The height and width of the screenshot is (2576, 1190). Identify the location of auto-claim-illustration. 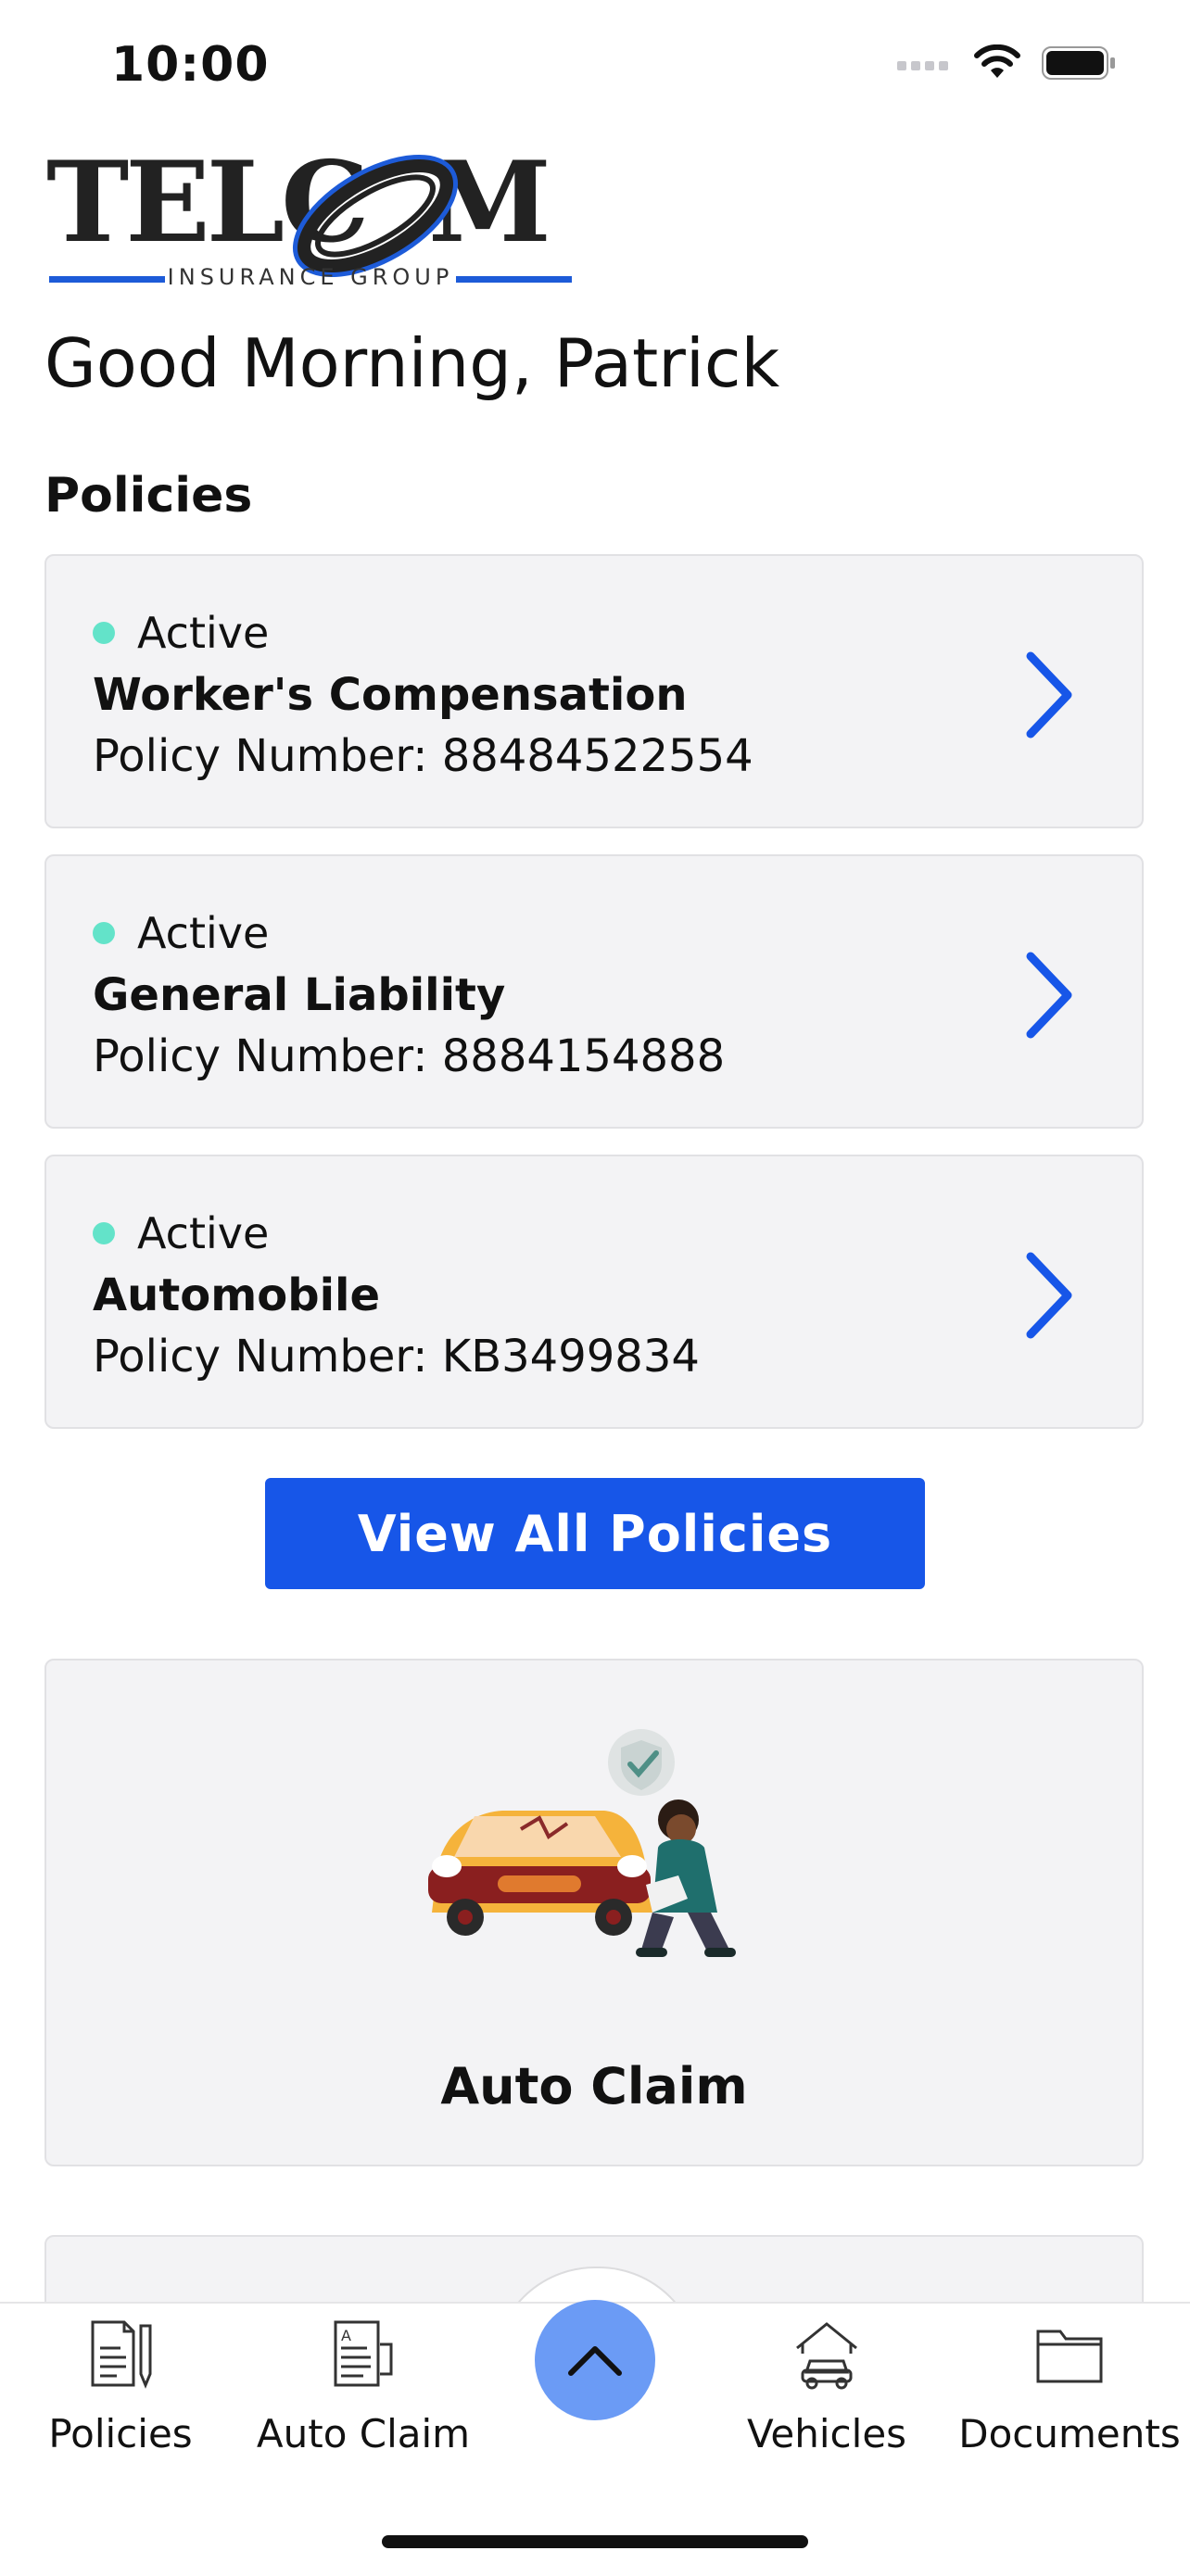
(582, 1843).